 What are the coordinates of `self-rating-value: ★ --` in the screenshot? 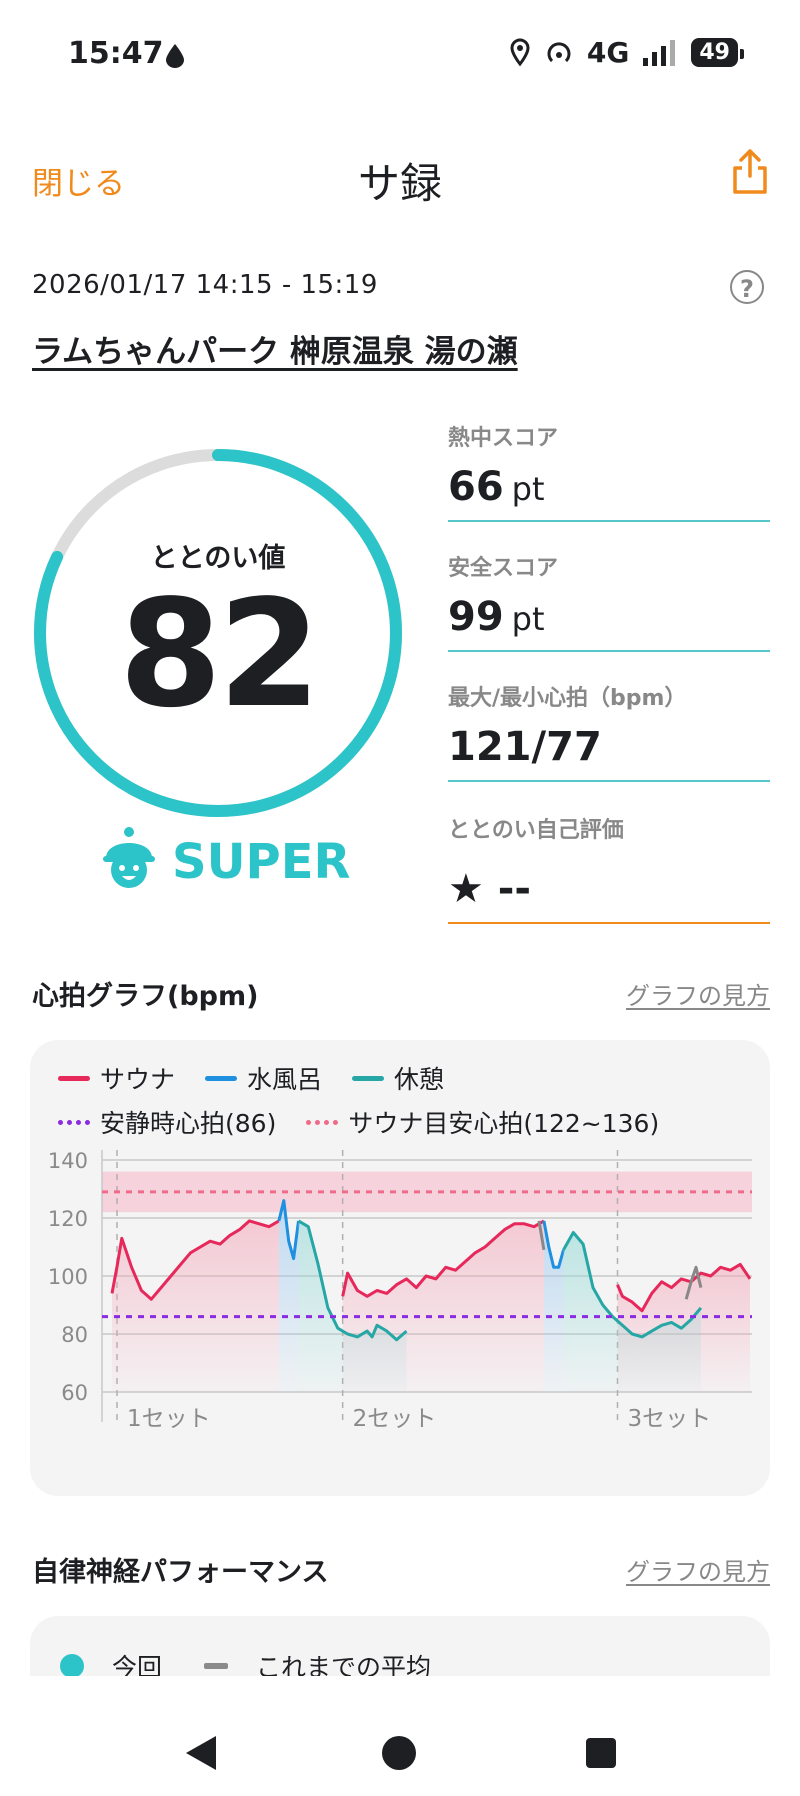 It's located at (609, 889).